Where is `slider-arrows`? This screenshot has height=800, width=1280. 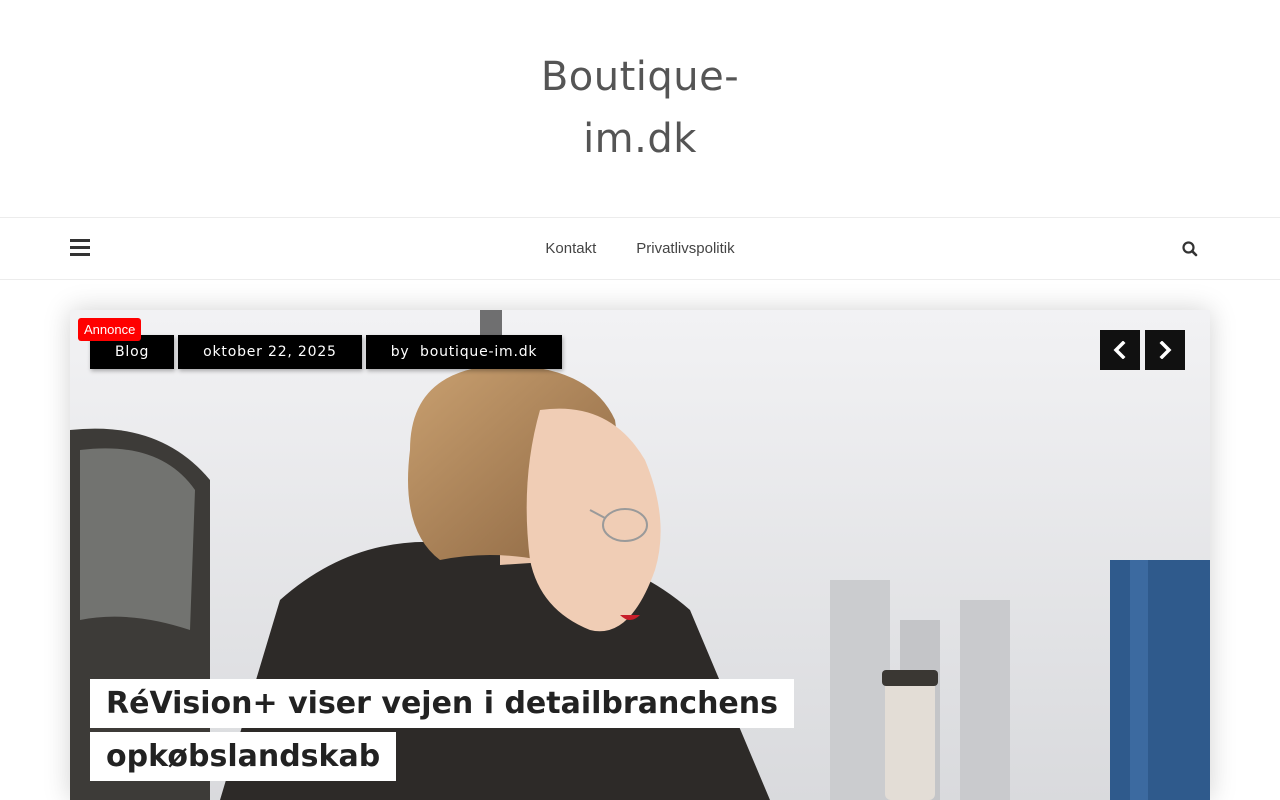
slider-arrows is located at coordinates (1142, 350).